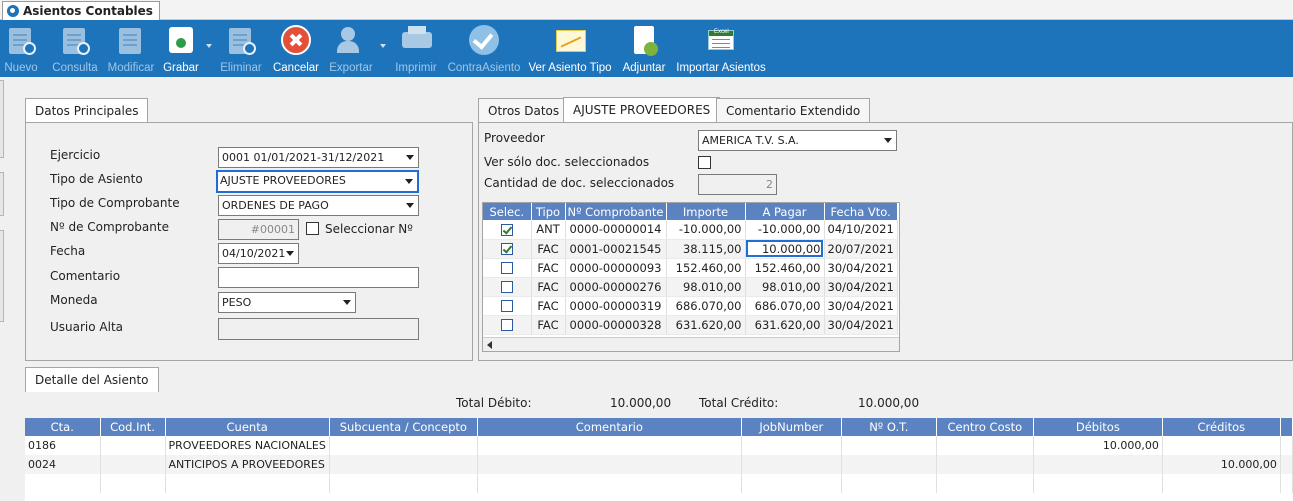 Image resolution: width=1293 pixels, height=501 pixels. I want to click on col-nro-ot: Nº O.T., so click(889, 427).